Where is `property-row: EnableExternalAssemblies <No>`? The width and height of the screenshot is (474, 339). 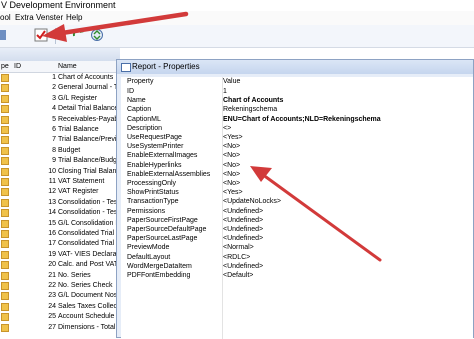 property-row: EnableExternalAssemblies <No> is located at coordinates (297, 174).